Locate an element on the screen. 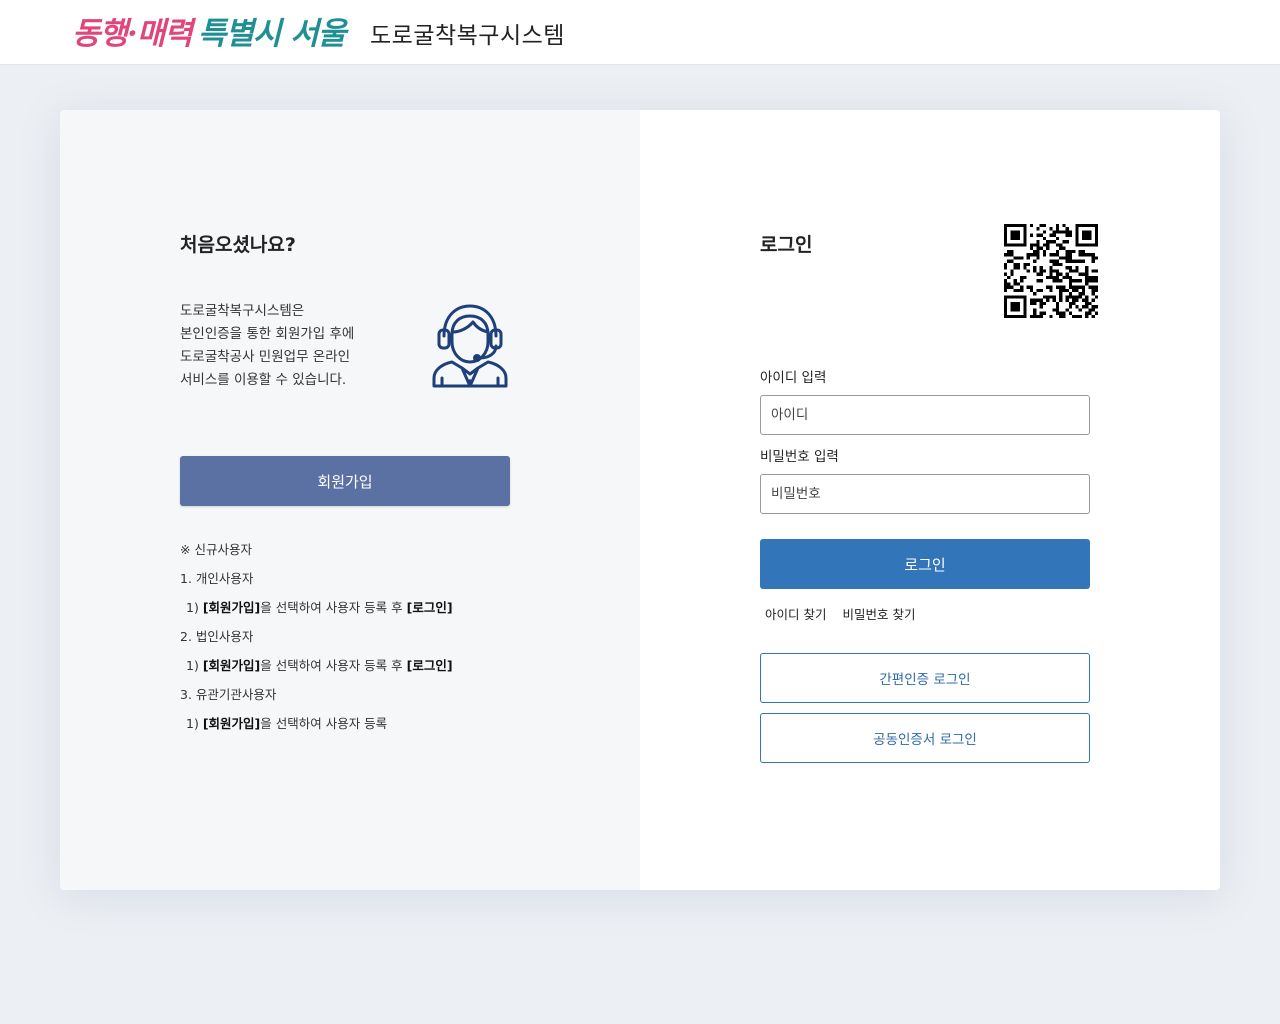  password-input is located at coordinates (925, 494).